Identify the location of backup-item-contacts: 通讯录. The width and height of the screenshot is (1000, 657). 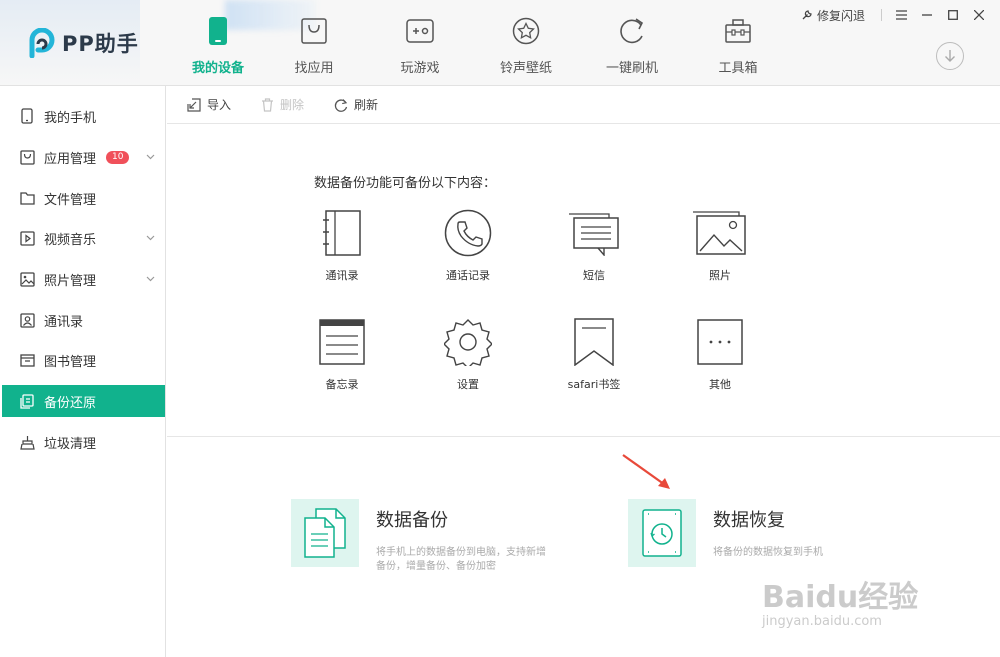
(342, 245).